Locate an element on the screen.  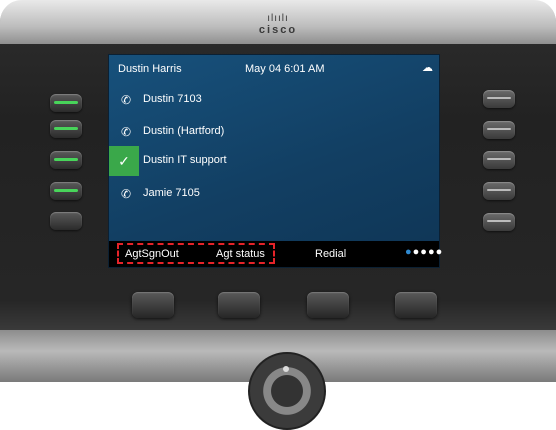
line-item-3: ✓ Dustin IT support is located at coordinates (274, 161).